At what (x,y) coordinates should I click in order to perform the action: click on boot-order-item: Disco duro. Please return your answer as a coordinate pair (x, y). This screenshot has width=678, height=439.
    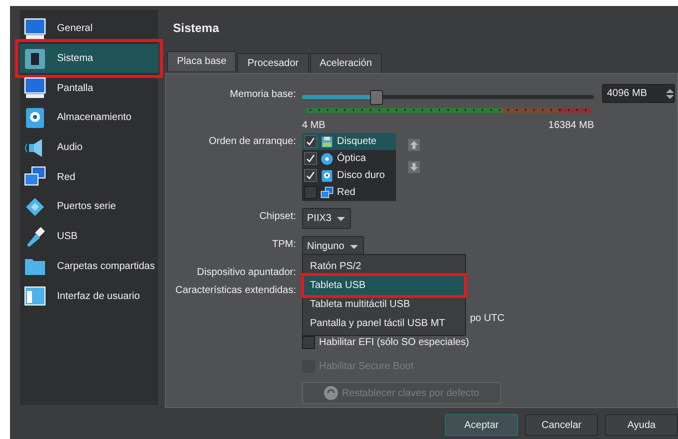
    Looking at the image, I should click on (349, 175).